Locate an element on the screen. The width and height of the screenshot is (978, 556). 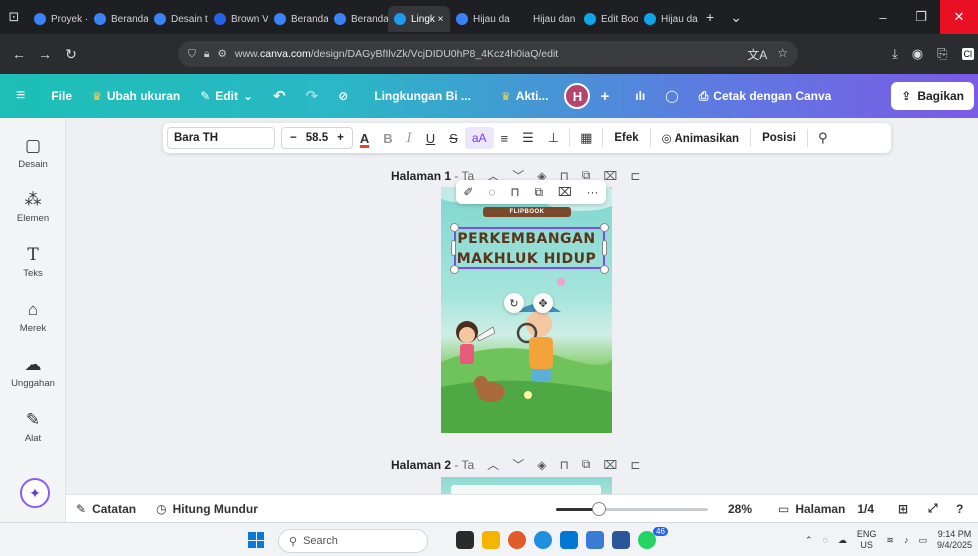
browser-tab: Edit Boo is located at coordinates (608, 19).